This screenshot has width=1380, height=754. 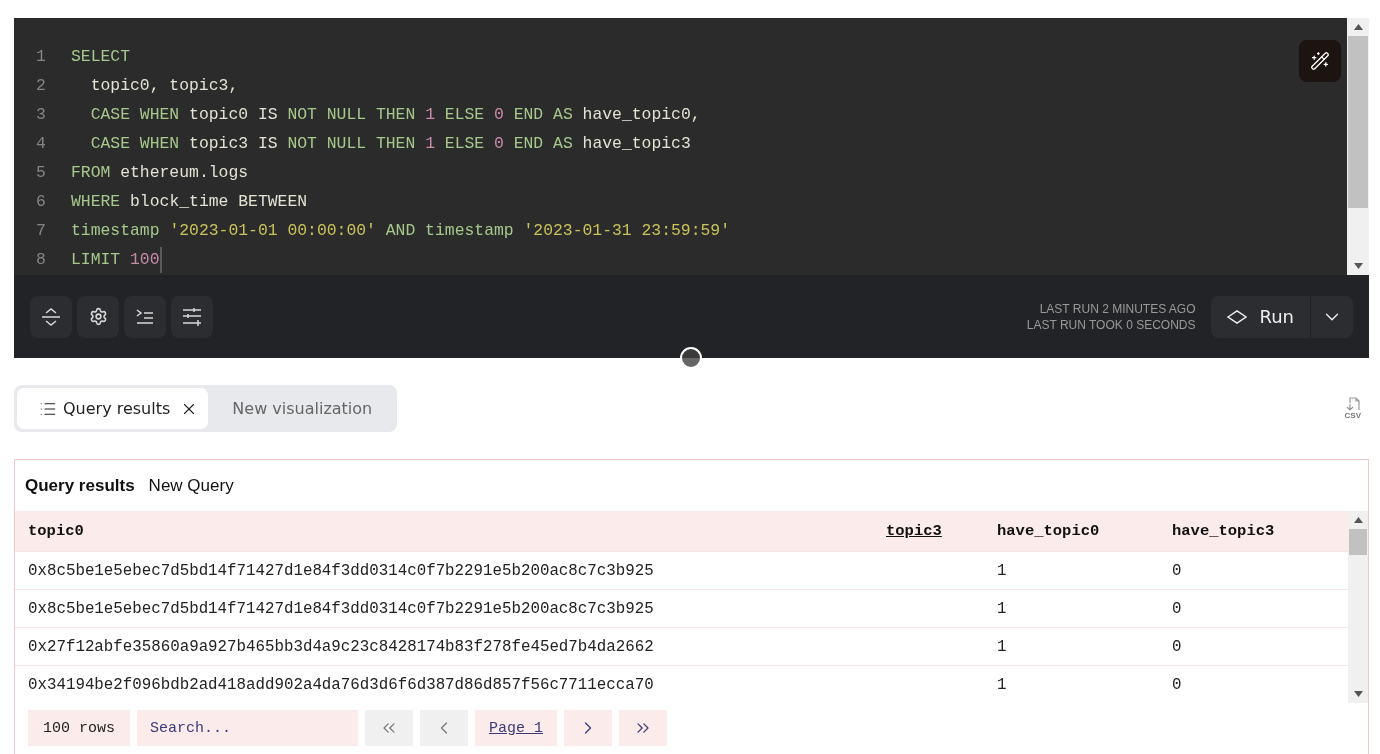 I want to click on code-line: topic0, topic3,, so click(x=164, y=85).